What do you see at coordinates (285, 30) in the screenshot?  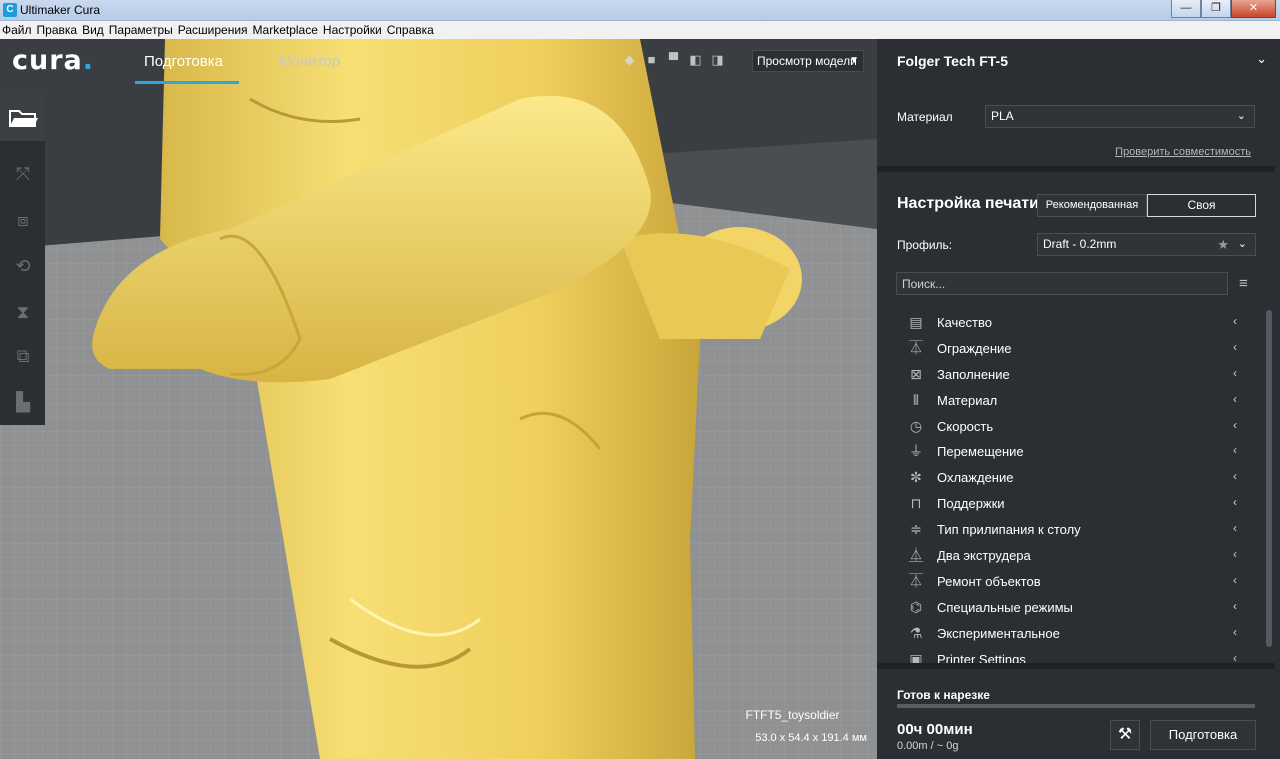 I see `menu-marketplace: Marketplace` at bounding box center [285, 30].